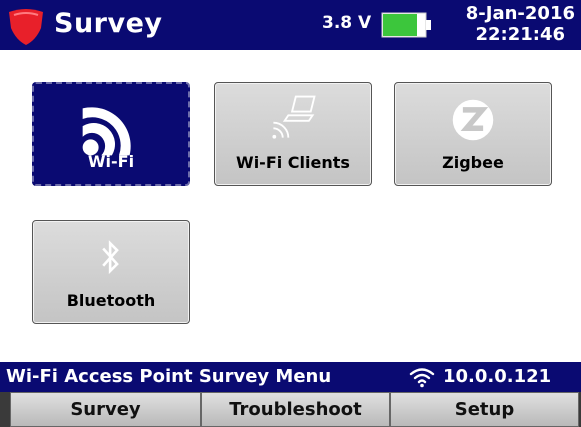  I want to click on zigbee-icon, so click(473, 120).